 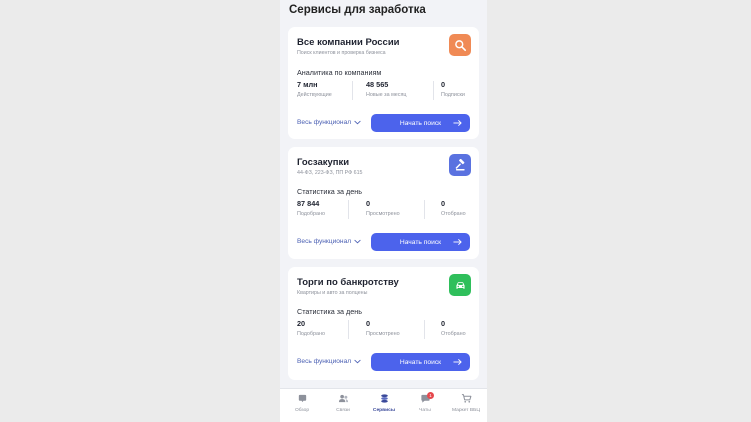 I want to click on stats-row: 20 Подобрано 0 Просмотрено 0 Отобрано, so click(x=384, y=329).